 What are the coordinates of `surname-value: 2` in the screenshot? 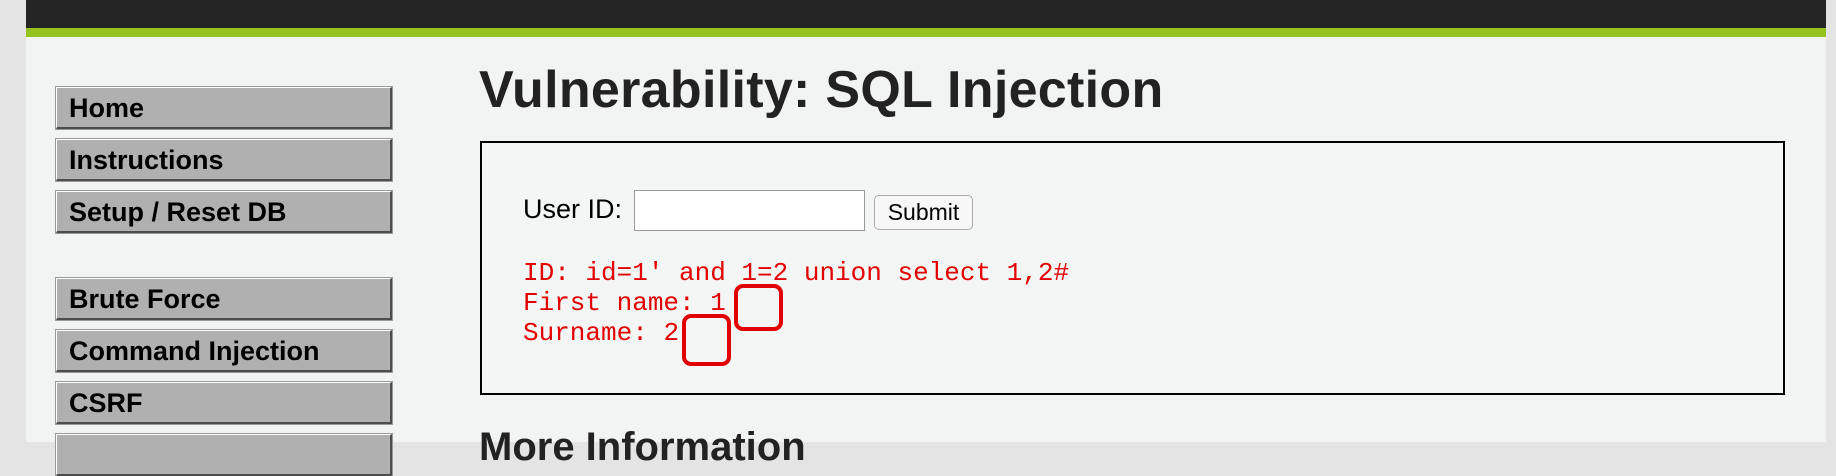 It's located at (671, 333).